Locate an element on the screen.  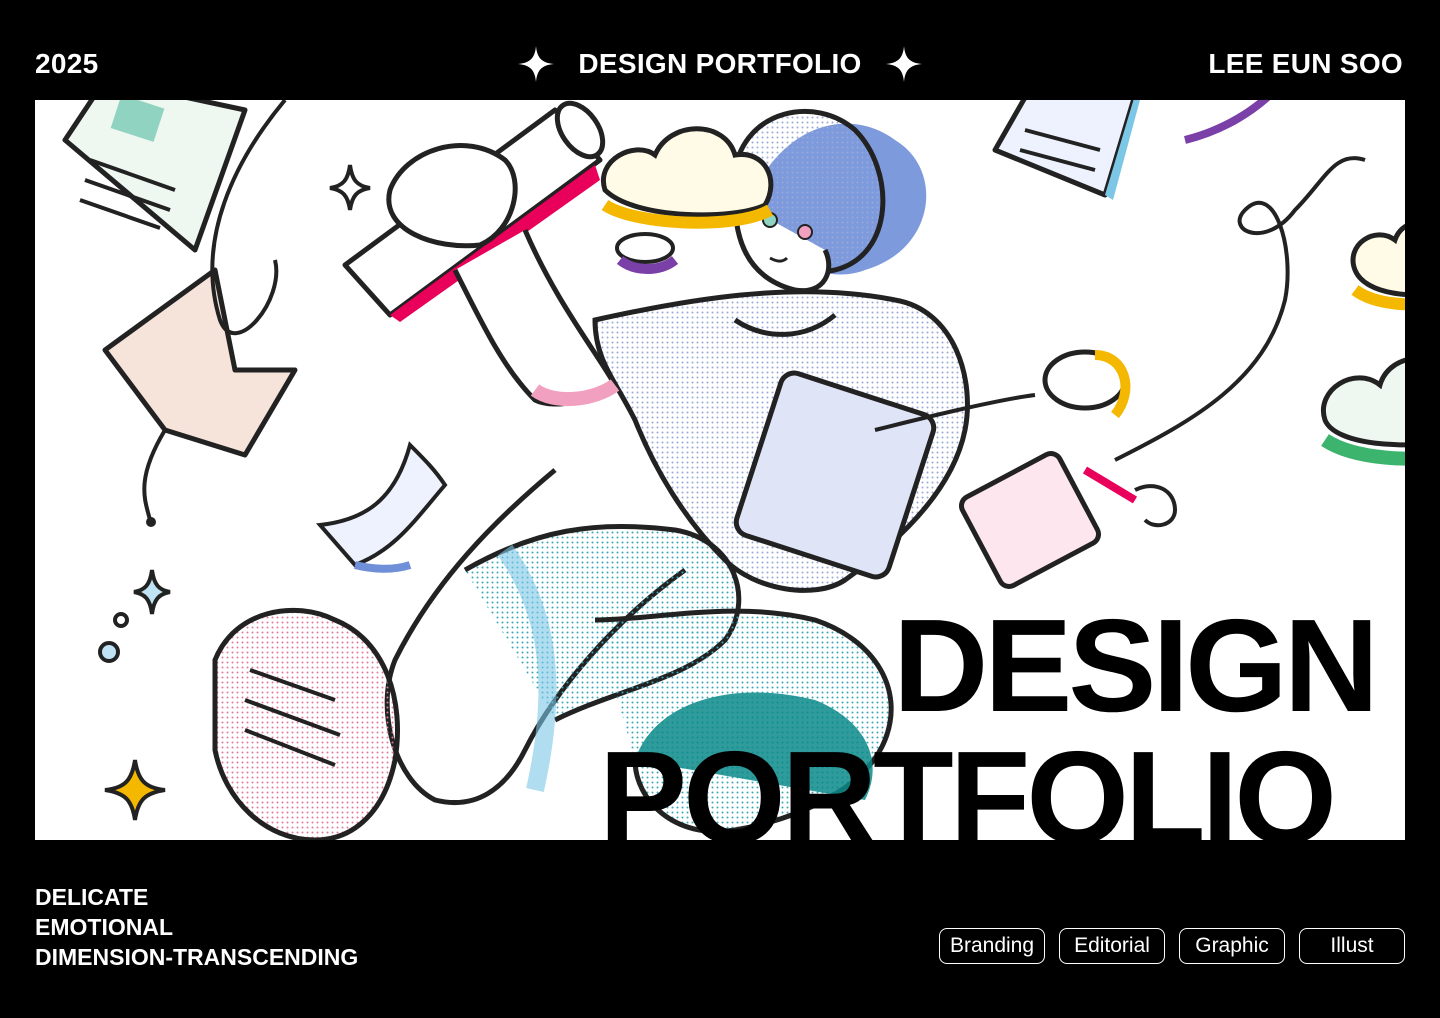
tag-editorial: Editorial is located at coordinates (1112, 946).